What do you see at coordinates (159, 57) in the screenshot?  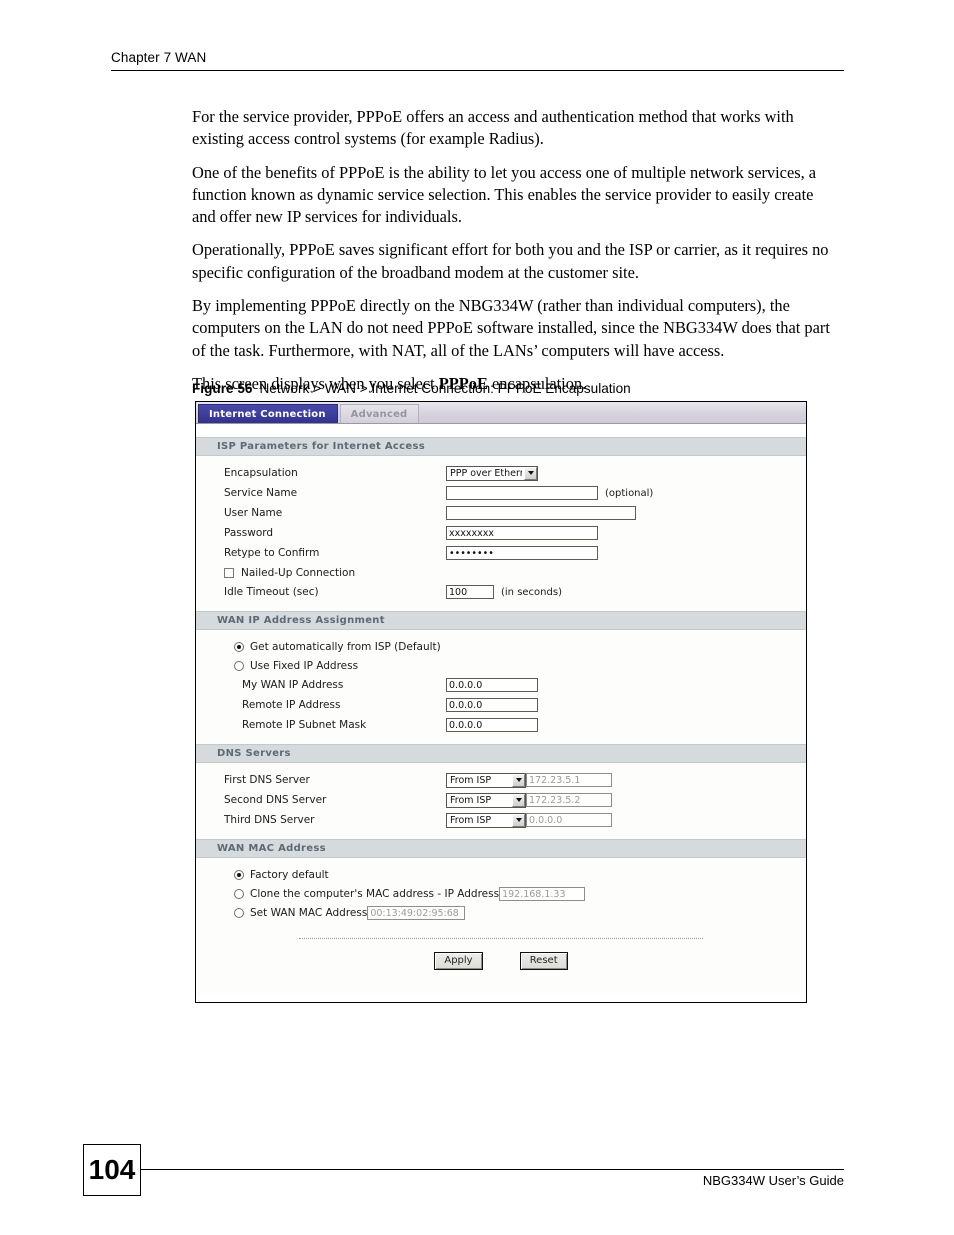 I see `chapter-title: Chapter 7 WAN` at bounding box center [159, 57].